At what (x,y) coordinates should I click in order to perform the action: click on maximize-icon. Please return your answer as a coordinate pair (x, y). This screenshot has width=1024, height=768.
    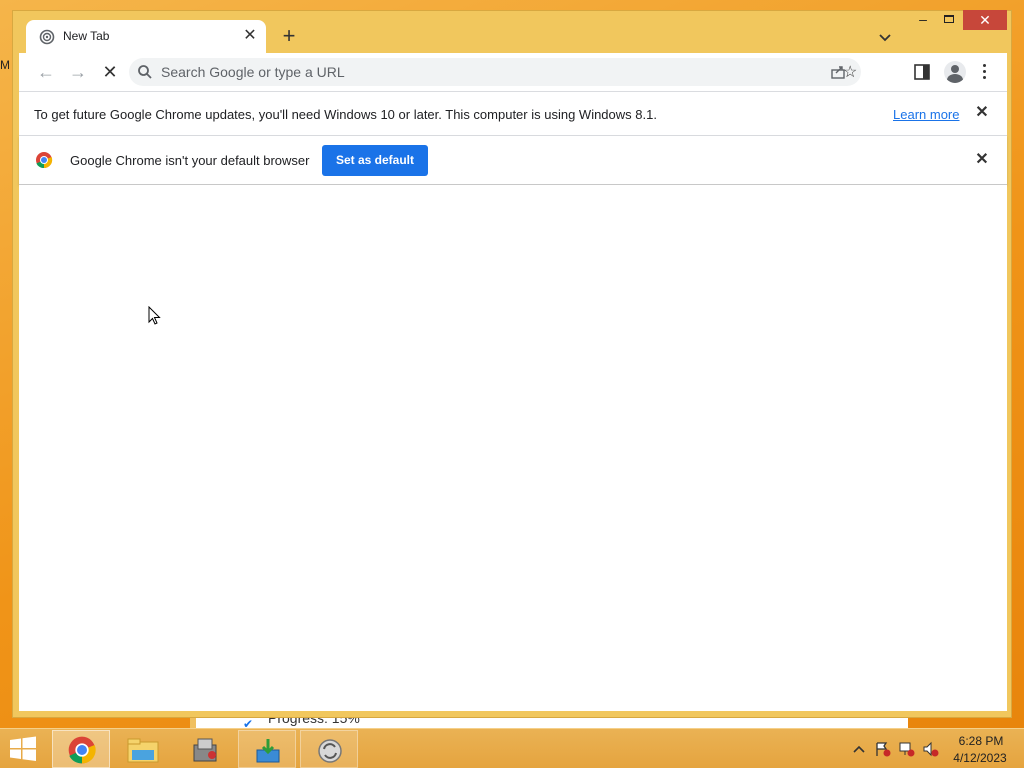
    Looking at the image, I should click on (949, 18).